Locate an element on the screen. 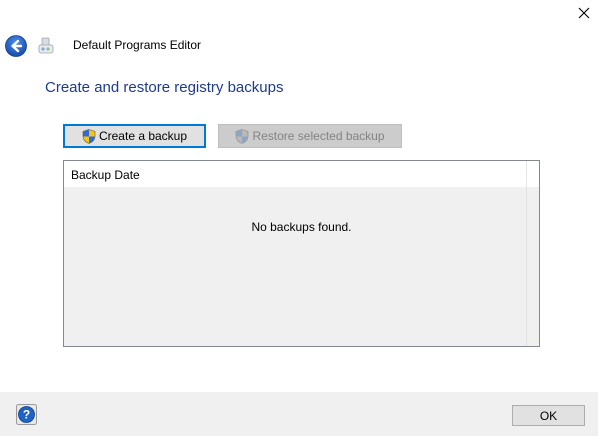 The height and width of the screenshot is (436, 598). column-divider-line is located at coordinates (526, 266).